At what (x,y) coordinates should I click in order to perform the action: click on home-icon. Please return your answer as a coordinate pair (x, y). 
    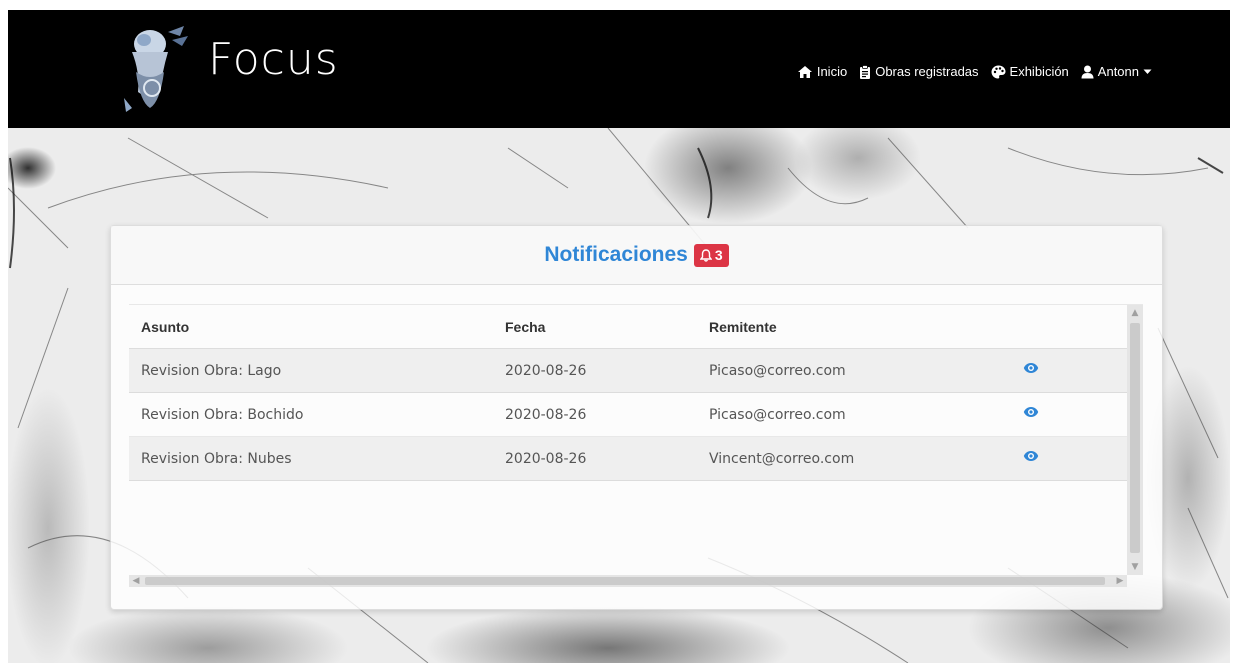
    Looking at the image, I should click on (804, 71).